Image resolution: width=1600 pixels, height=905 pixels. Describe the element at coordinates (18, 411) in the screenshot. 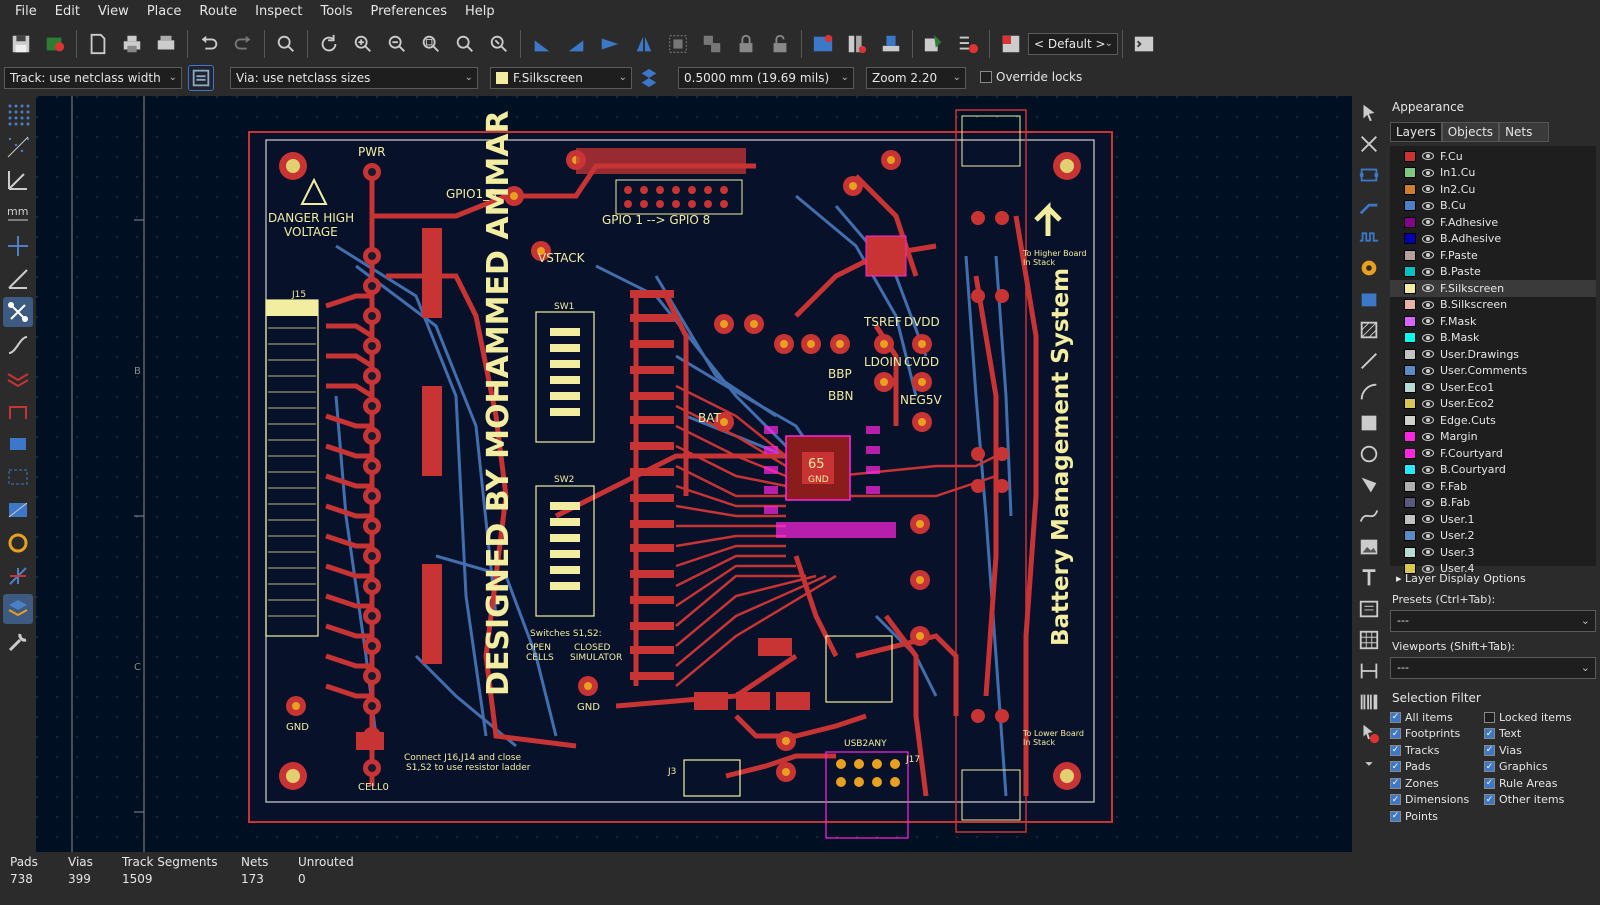

I see `via-outline-button` at that location.